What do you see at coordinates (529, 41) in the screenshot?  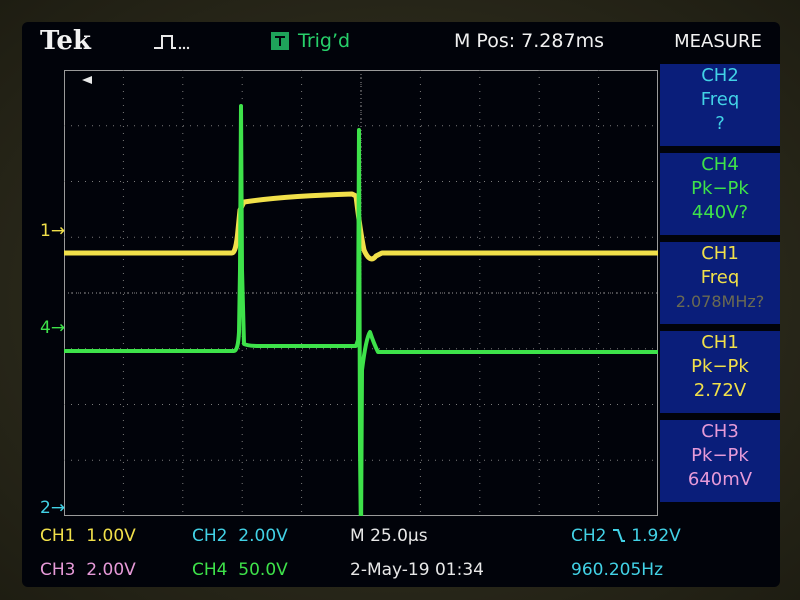 I see `horizontal-position: M Pos: 7.287ms` at bounding box center [529, 41].